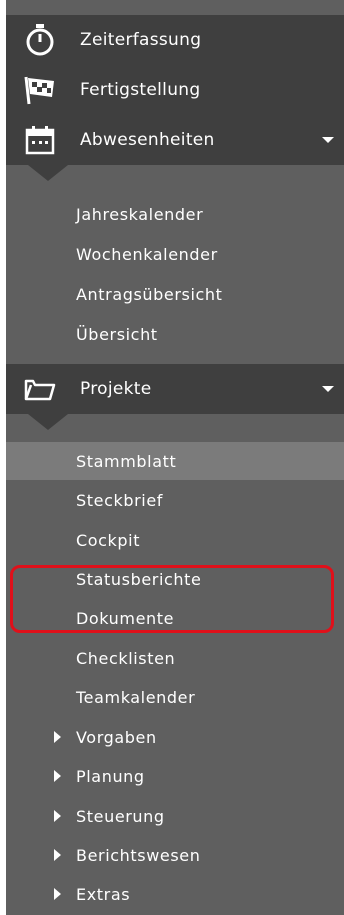  Describe the element at coordinates (175, 776) in the screenshot. I see `submenu-item-planung: Planung` at that location.